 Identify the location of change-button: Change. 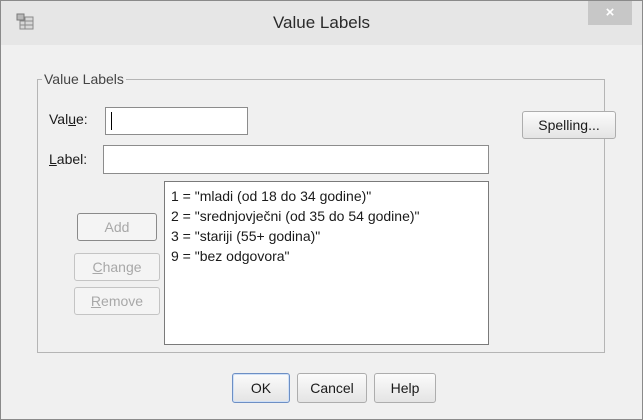
(117, 267).